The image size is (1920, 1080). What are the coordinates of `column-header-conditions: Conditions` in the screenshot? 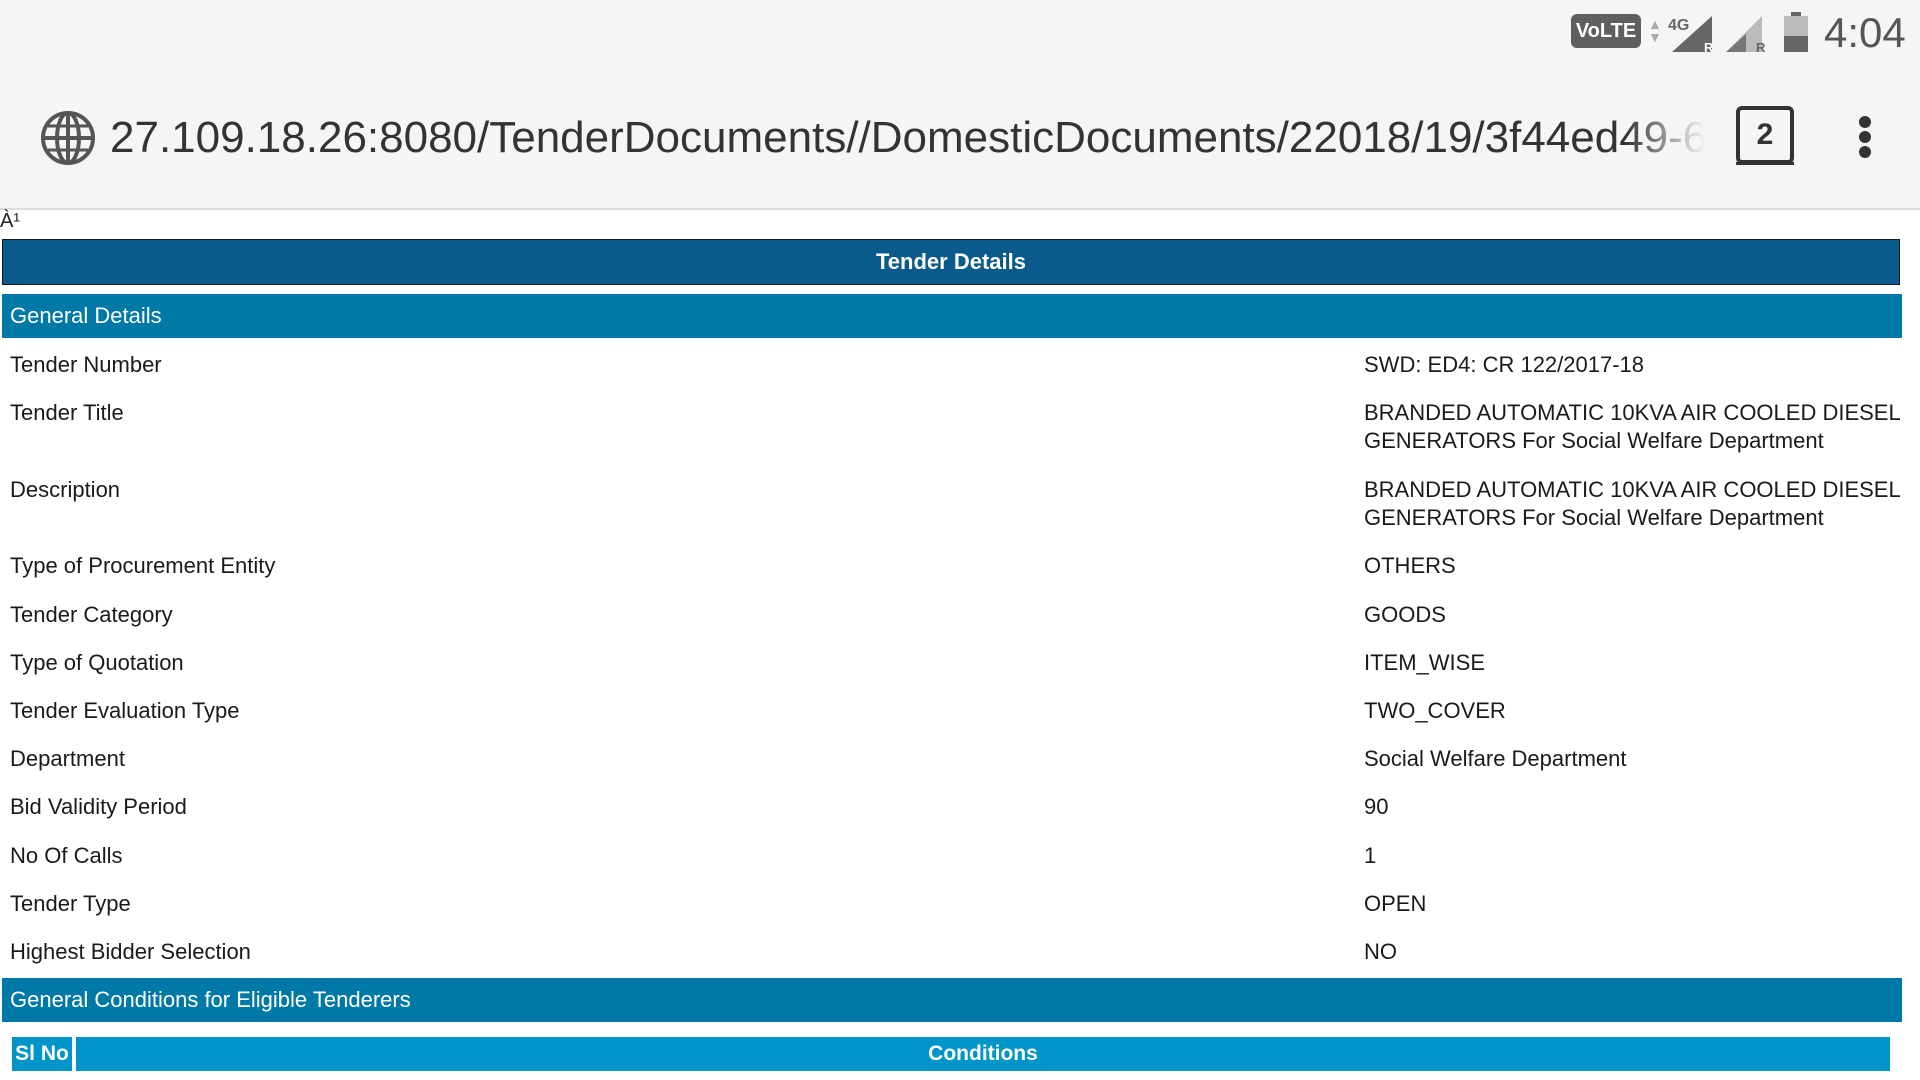 It's located at (983, 1054).